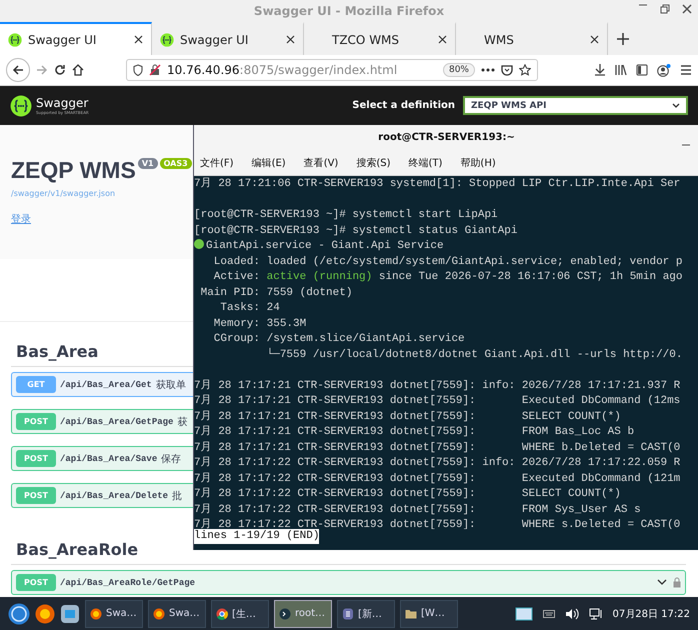 This screenshot has height=630, width=698. Describe the element at coordinates (438, 479) in the screenshot. I see `terminal-line: 7月 28 17:17:22 CTR-SERVER193 dotnet[7559]: Executed DbCommand (121m` at that location.